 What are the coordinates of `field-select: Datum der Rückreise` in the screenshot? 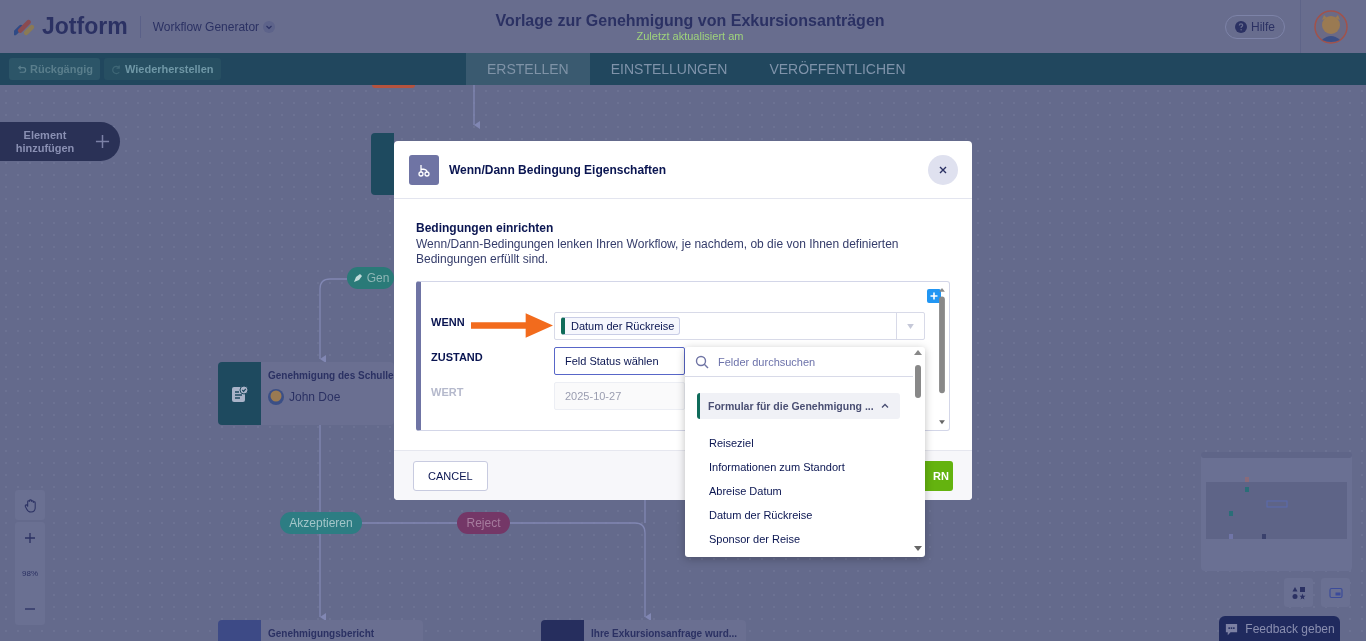 It's located at (739, 326).